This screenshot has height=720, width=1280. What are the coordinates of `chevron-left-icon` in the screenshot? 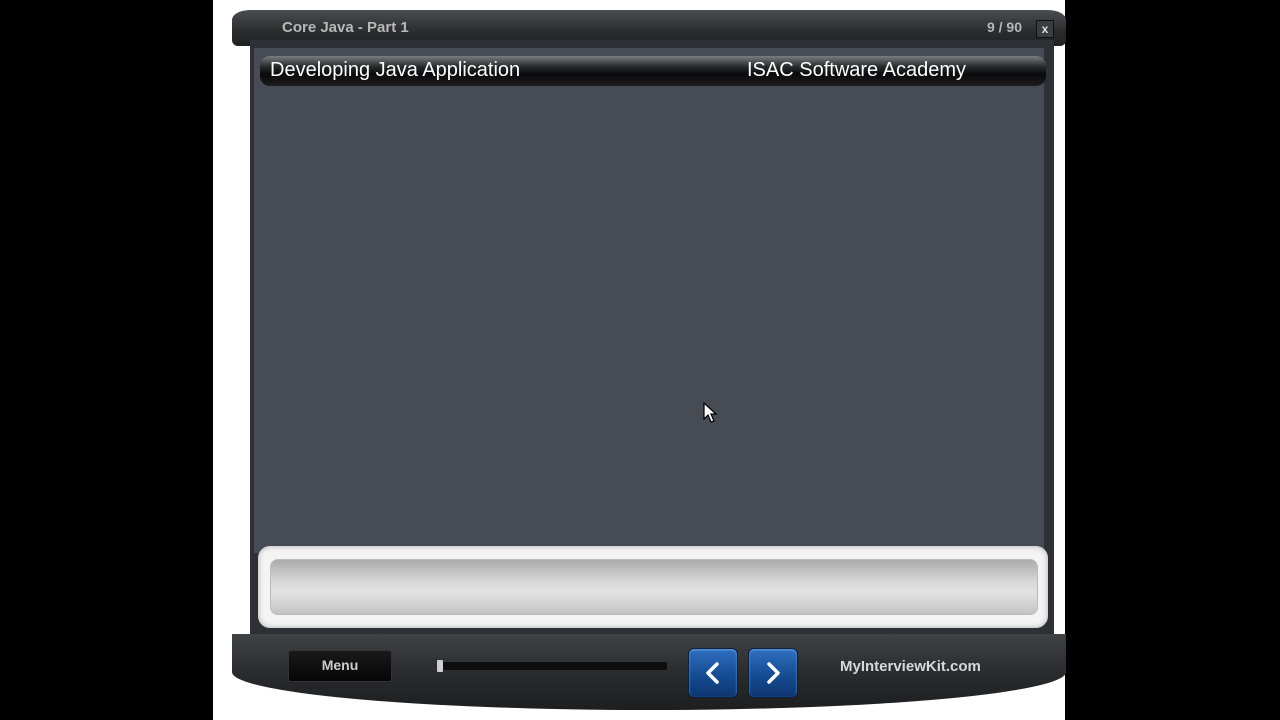 It's located at (712, 673).